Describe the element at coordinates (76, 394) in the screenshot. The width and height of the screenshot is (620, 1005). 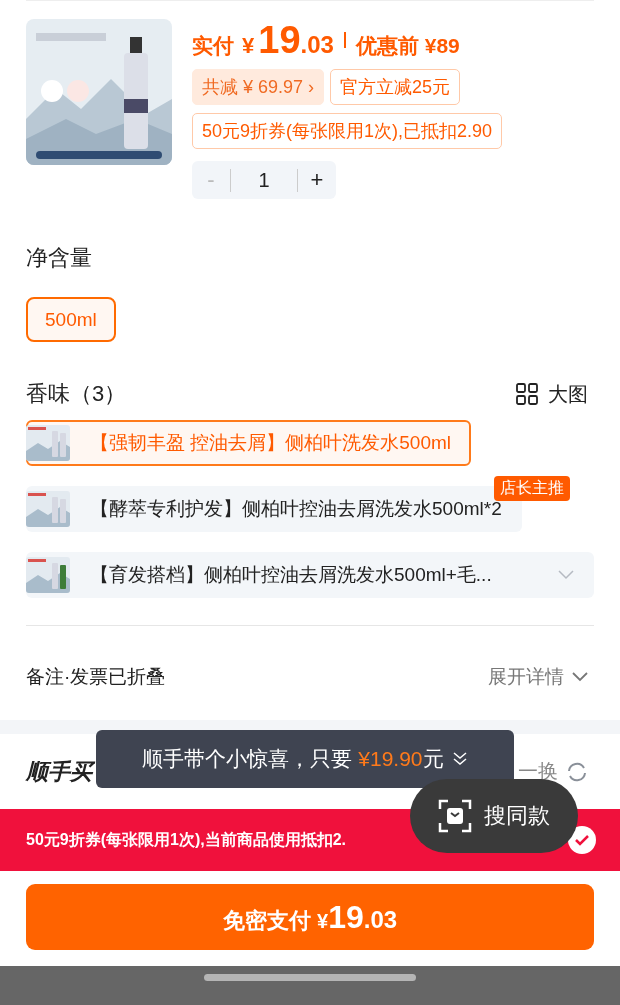
I see `section-title: 香味（3）` at that location.